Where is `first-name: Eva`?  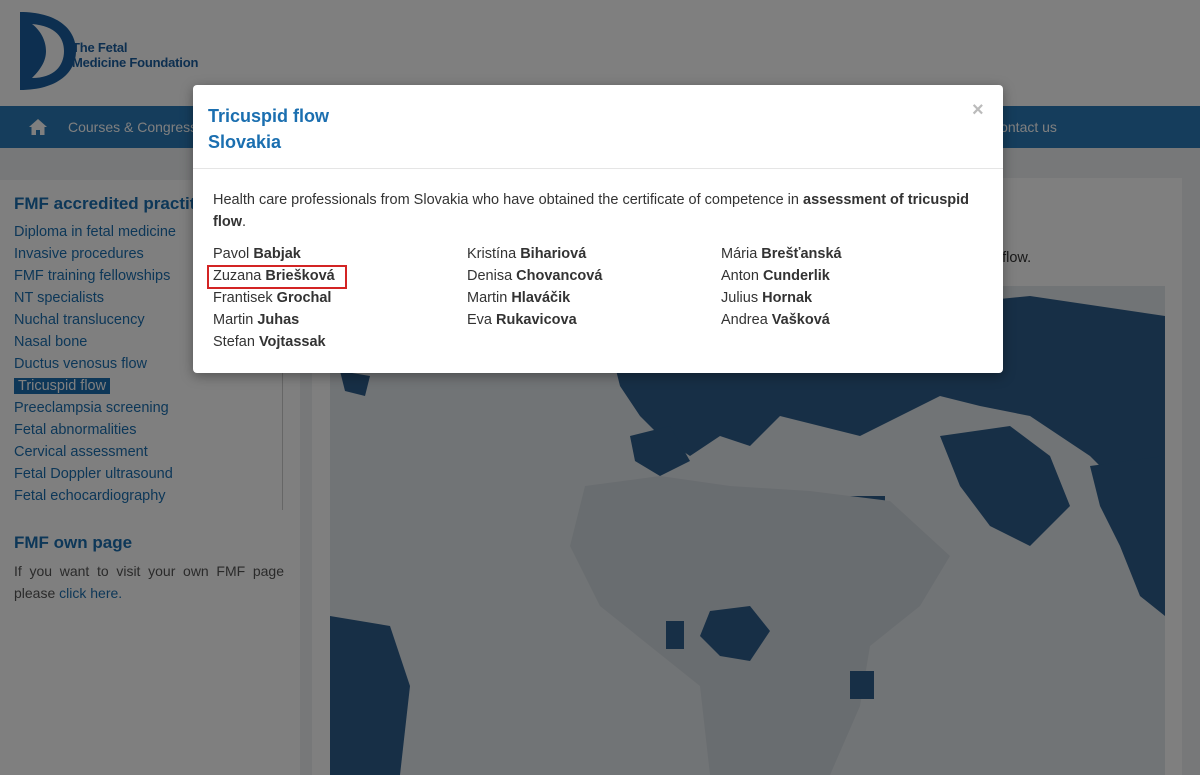 first-name: Eva is located at coordinates (479, 320).